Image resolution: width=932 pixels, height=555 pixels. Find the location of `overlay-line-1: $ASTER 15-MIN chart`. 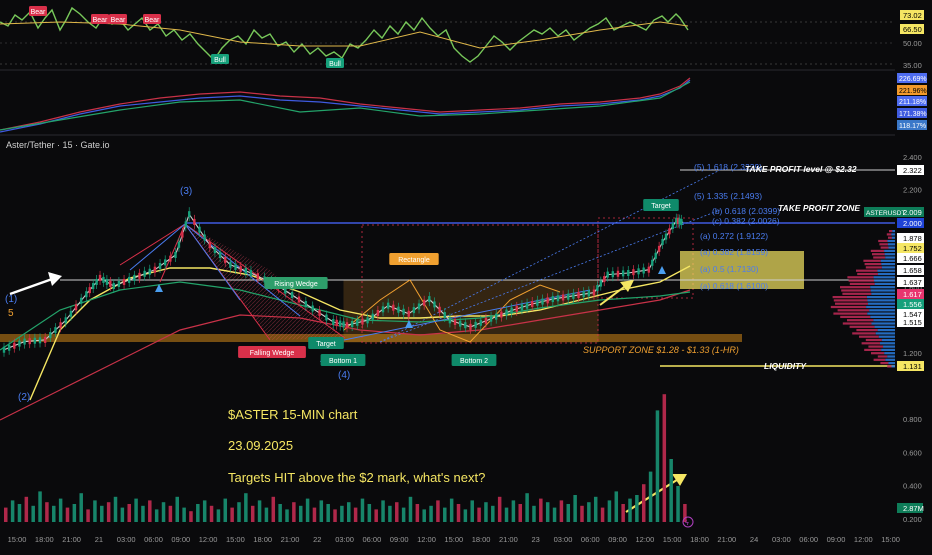

overlay-line-1: $ASTER 15-MIN chart is located at coordinates (293, 414).